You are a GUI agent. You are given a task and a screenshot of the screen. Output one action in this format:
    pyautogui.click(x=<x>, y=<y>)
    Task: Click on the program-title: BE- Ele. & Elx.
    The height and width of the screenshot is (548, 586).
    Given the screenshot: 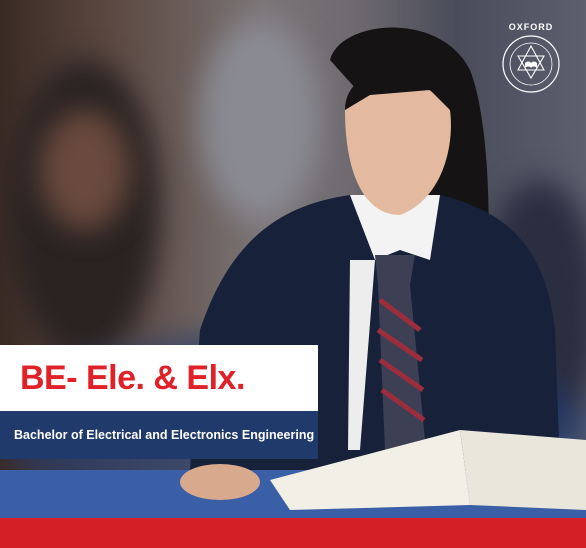 What is the action you would take?
    pyautogui.click(x=132, y=377)
    